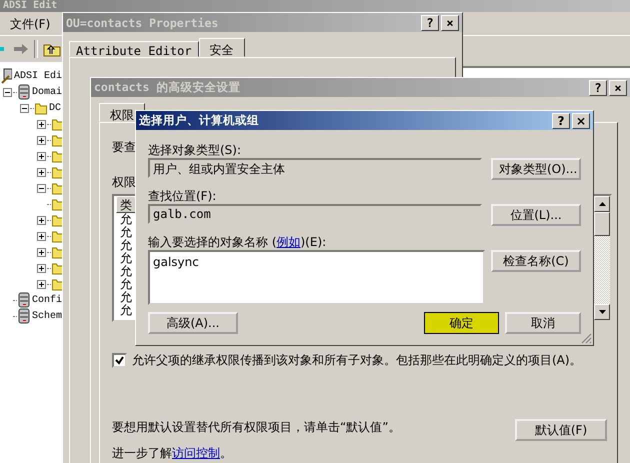 The width and height of the screenshot is (630, 463). Describe the element at coordinates (46, 316) in the screenshot. I see `tree-item: Schem` at that location.